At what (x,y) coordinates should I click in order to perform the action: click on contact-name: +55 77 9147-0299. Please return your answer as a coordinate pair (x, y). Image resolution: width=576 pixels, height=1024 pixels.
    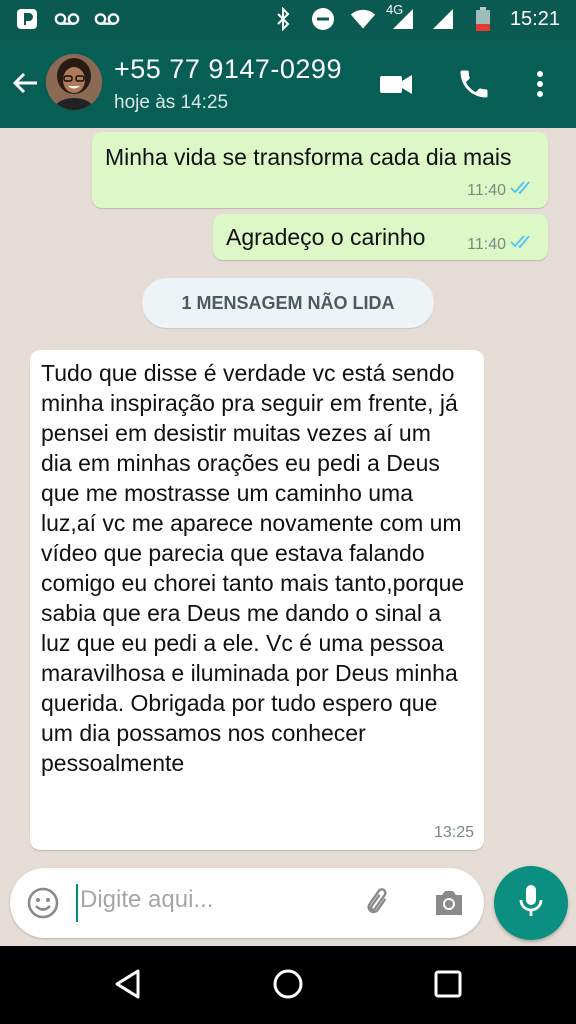
    Looking at the image, I should click on (228, 69).